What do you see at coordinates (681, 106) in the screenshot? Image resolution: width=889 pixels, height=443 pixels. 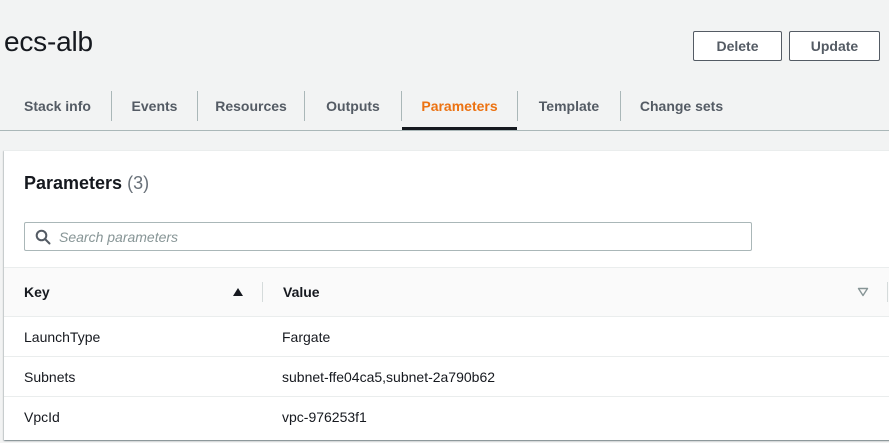 I see `tab-change-sets: Change sets` at bounding box center [681, 106].